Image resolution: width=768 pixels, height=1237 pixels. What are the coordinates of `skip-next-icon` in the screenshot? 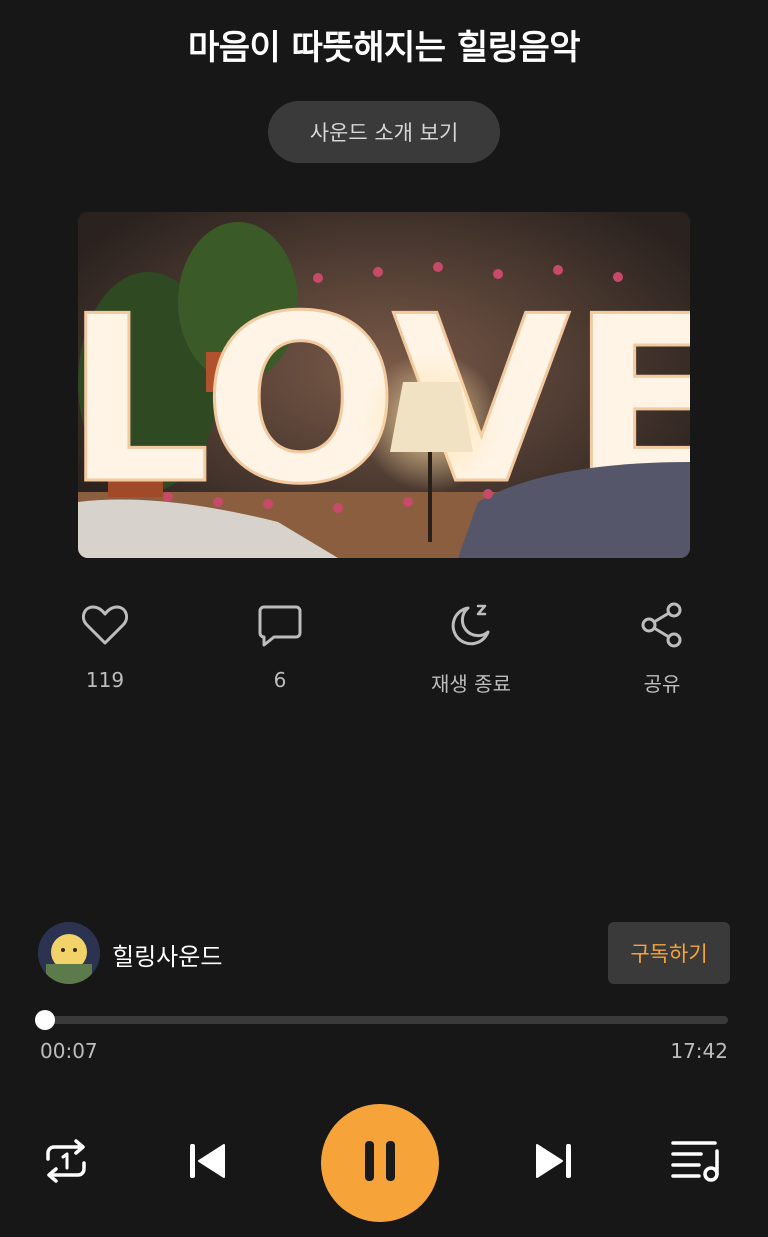 It's located at (554, 1163).